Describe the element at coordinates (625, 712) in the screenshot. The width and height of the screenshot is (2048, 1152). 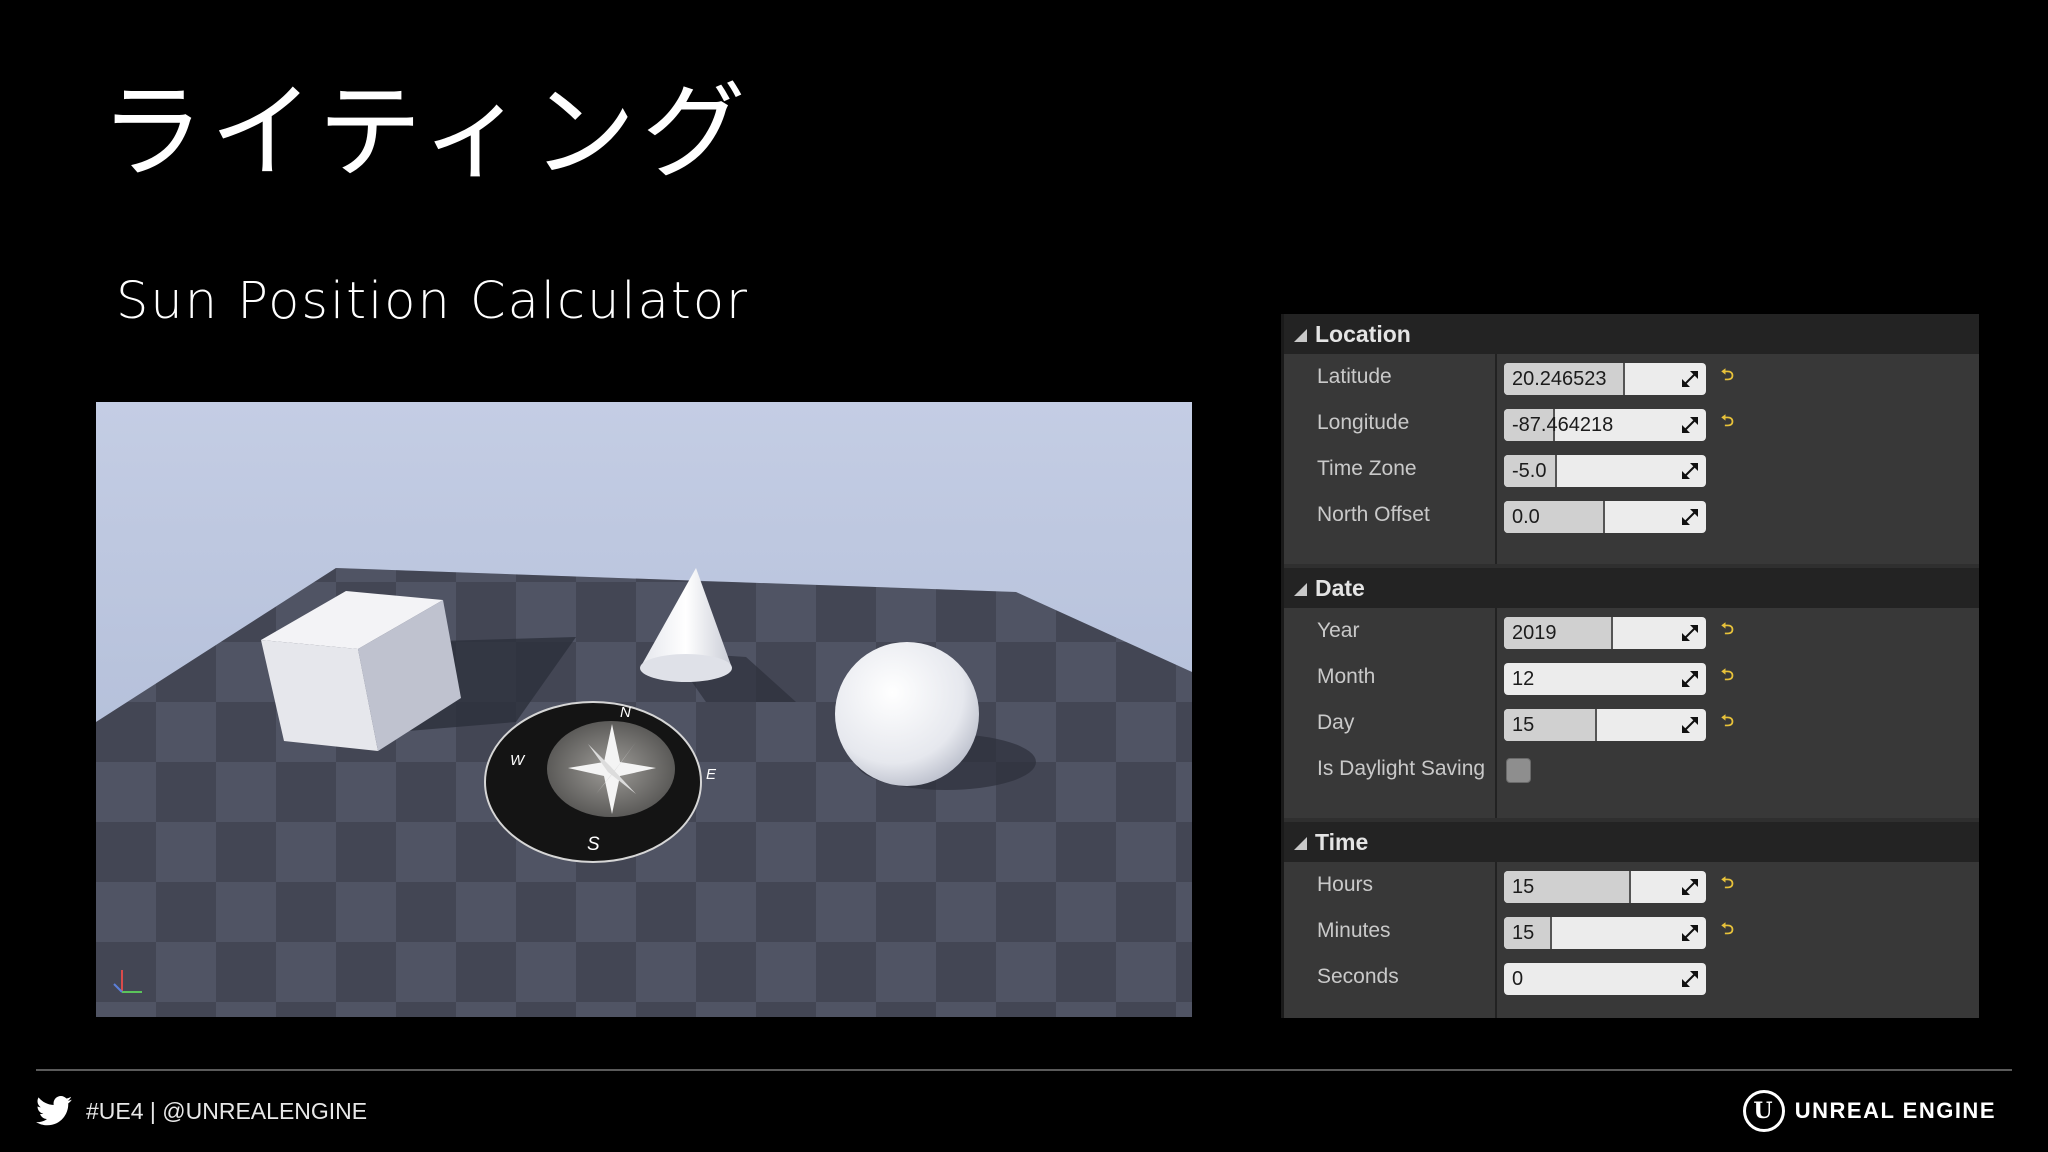
I see `compass-n-label: N` at that location.